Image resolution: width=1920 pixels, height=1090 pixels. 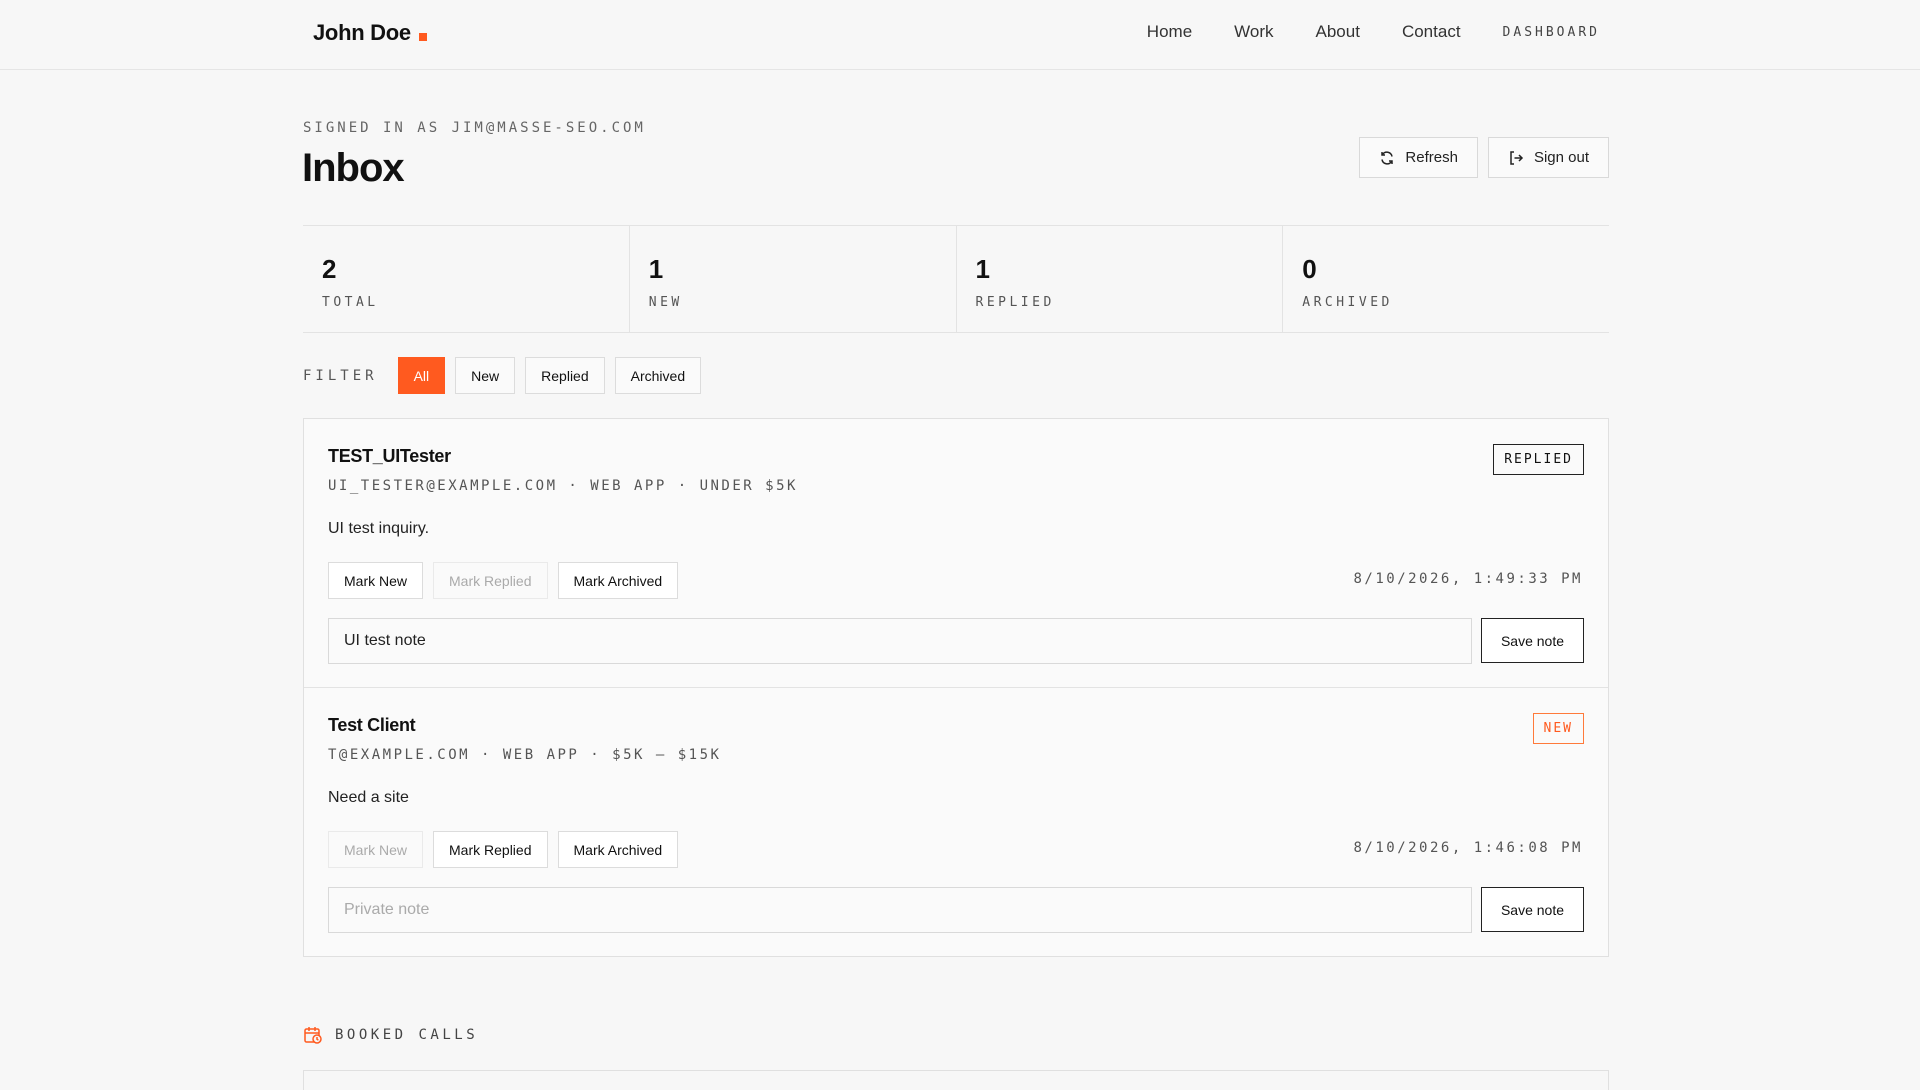 I want to click on inquiry-message: Need a site, so click(x=368, y=797).